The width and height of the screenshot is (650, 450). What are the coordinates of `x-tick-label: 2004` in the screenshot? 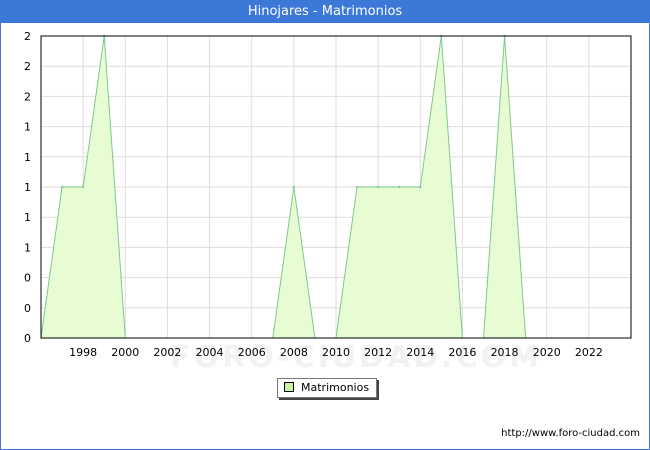 It's located at (210, 352).